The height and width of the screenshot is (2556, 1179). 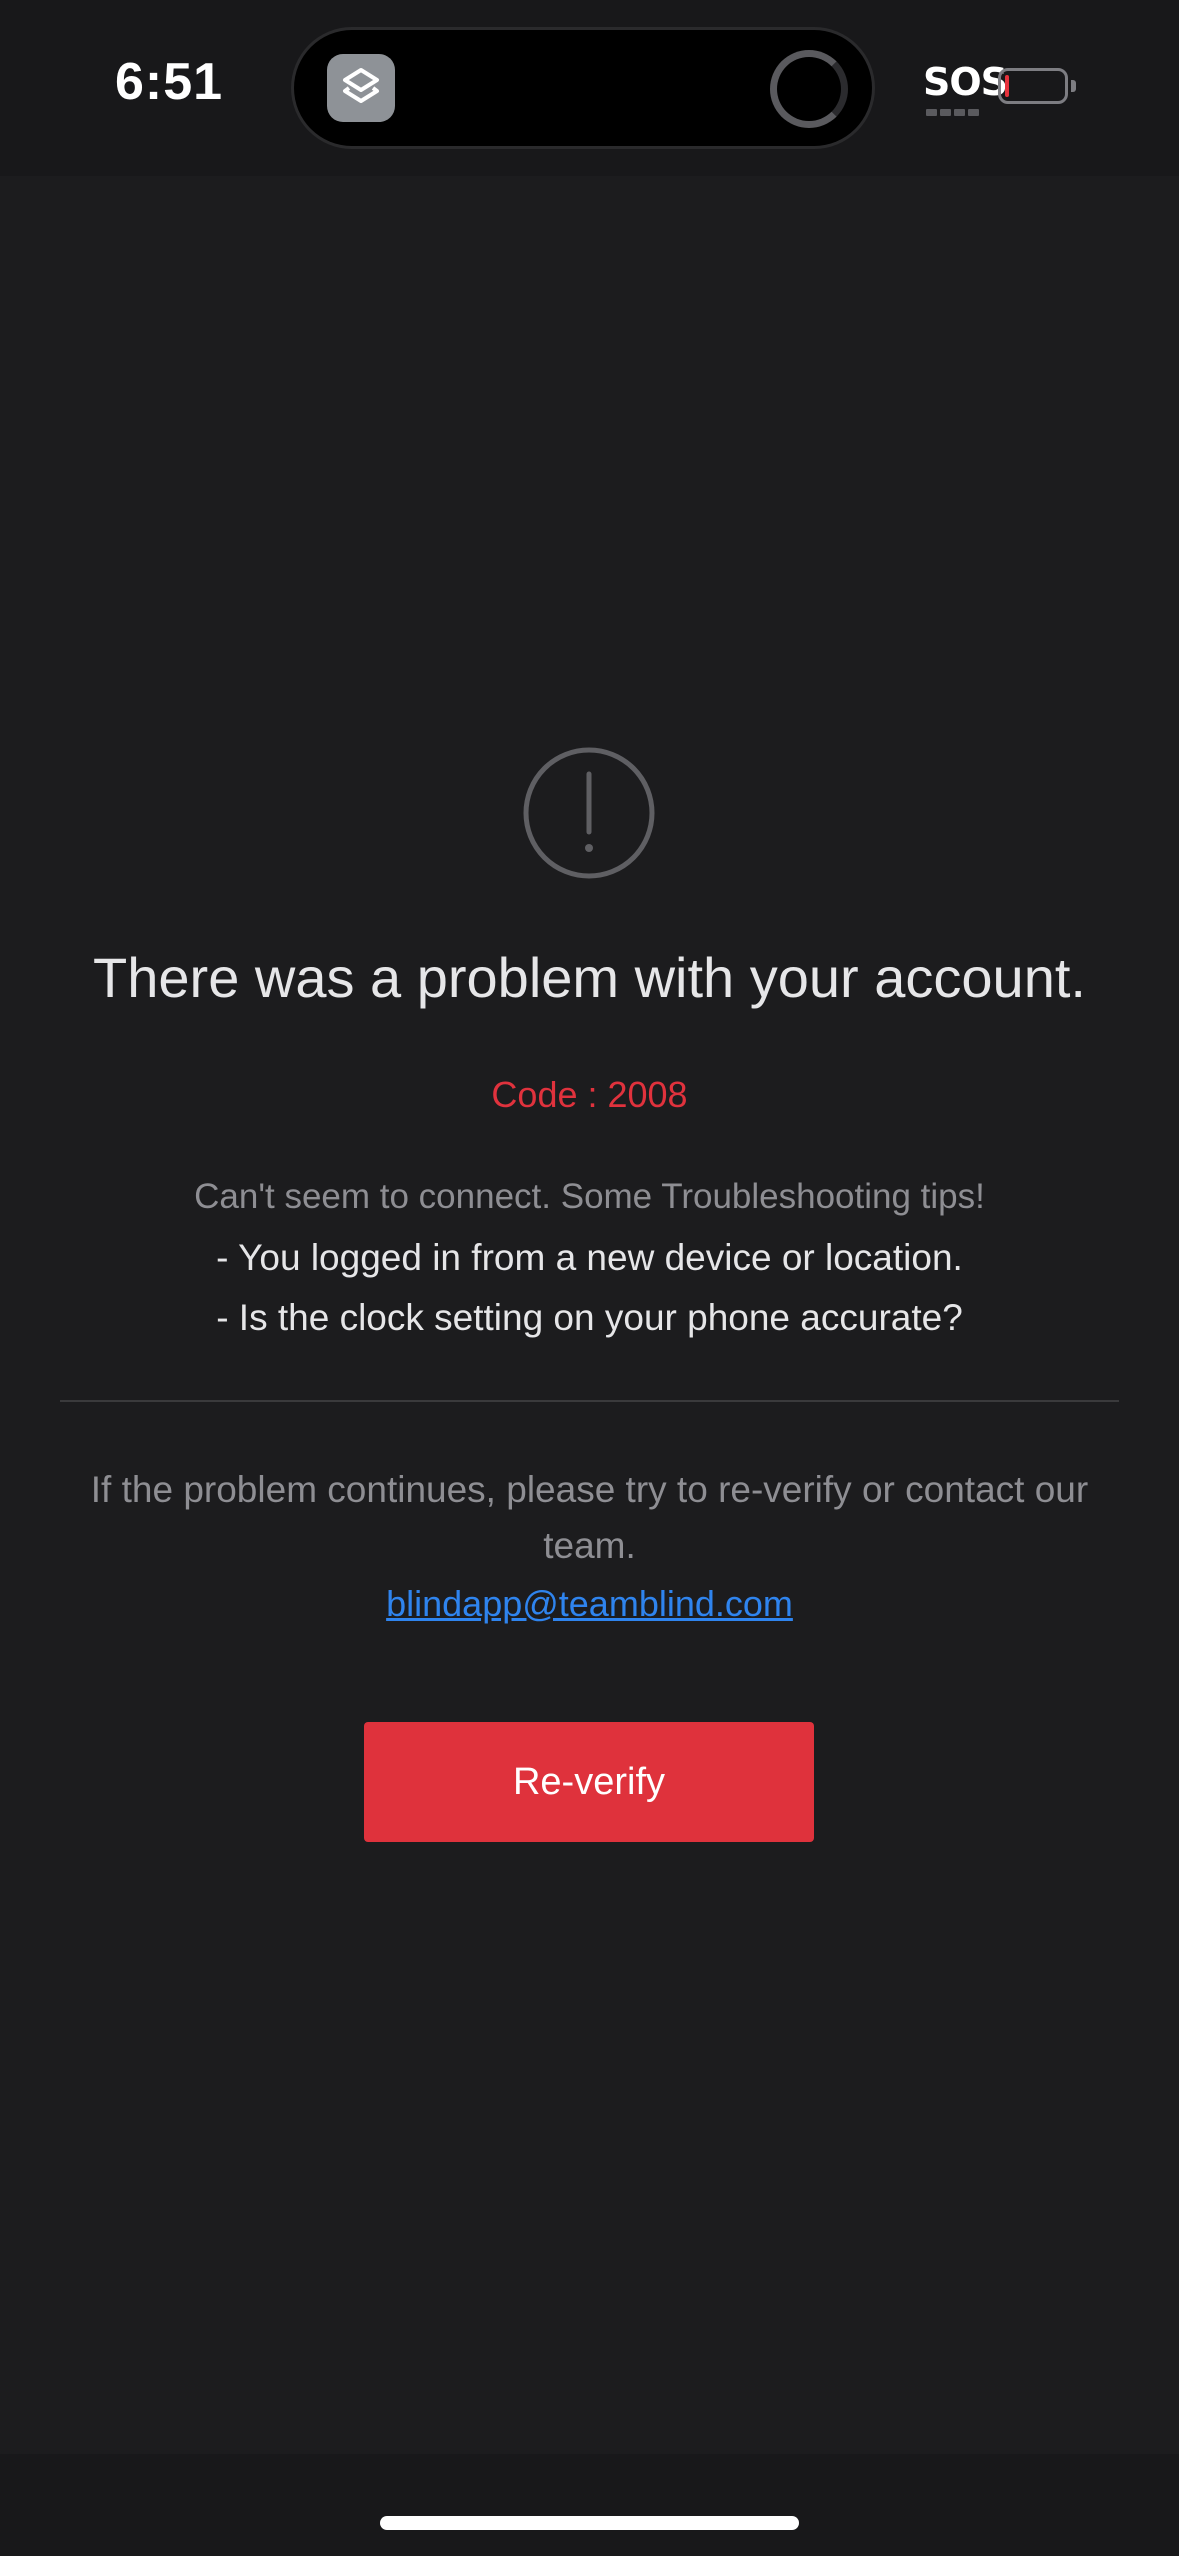 I want to click on divider, so click(x=589, y=1401).